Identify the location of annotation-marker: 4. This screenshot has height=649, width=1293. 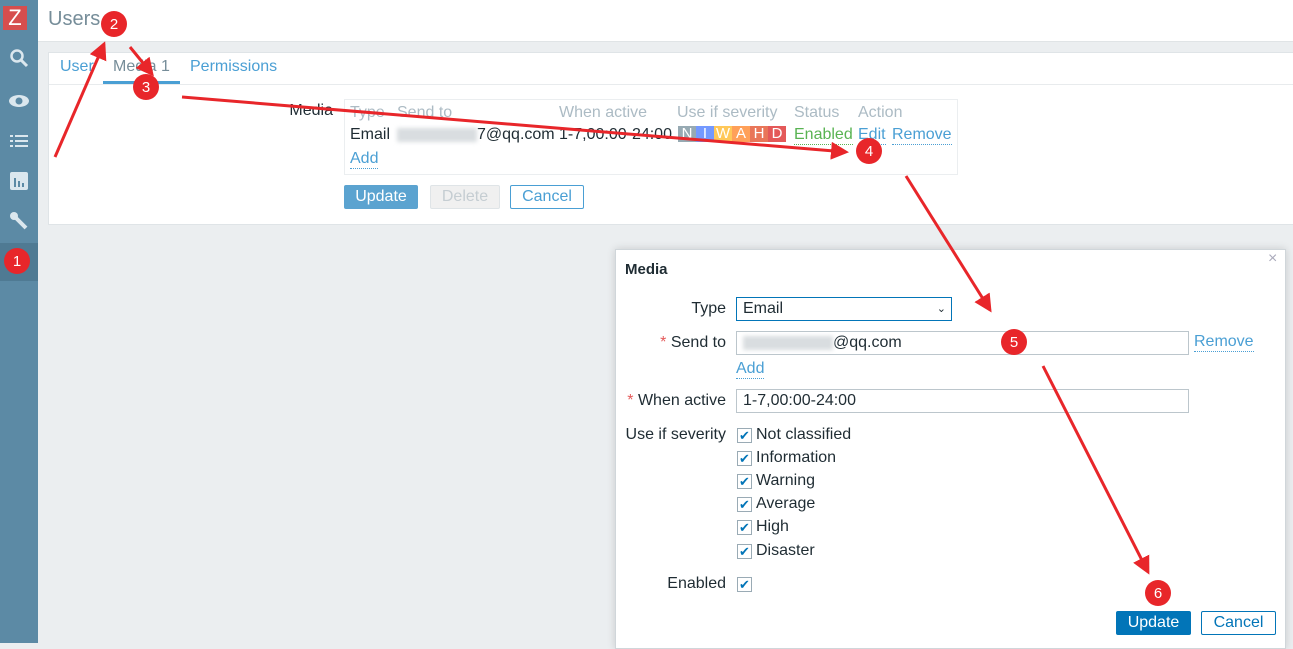
(869, 151).